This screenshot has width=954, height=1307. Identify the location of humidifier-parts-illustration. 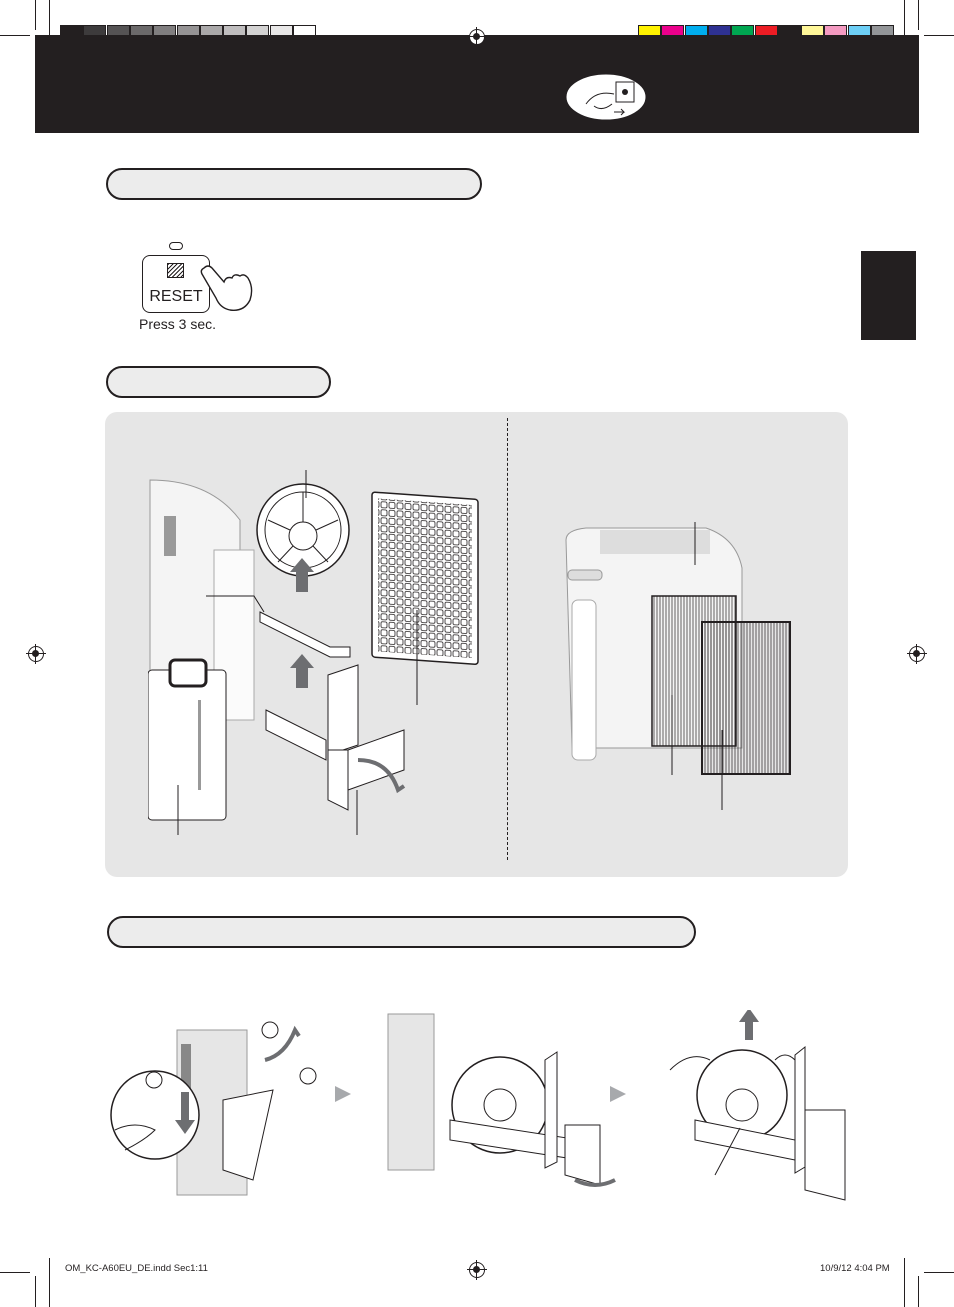
(313, 652).